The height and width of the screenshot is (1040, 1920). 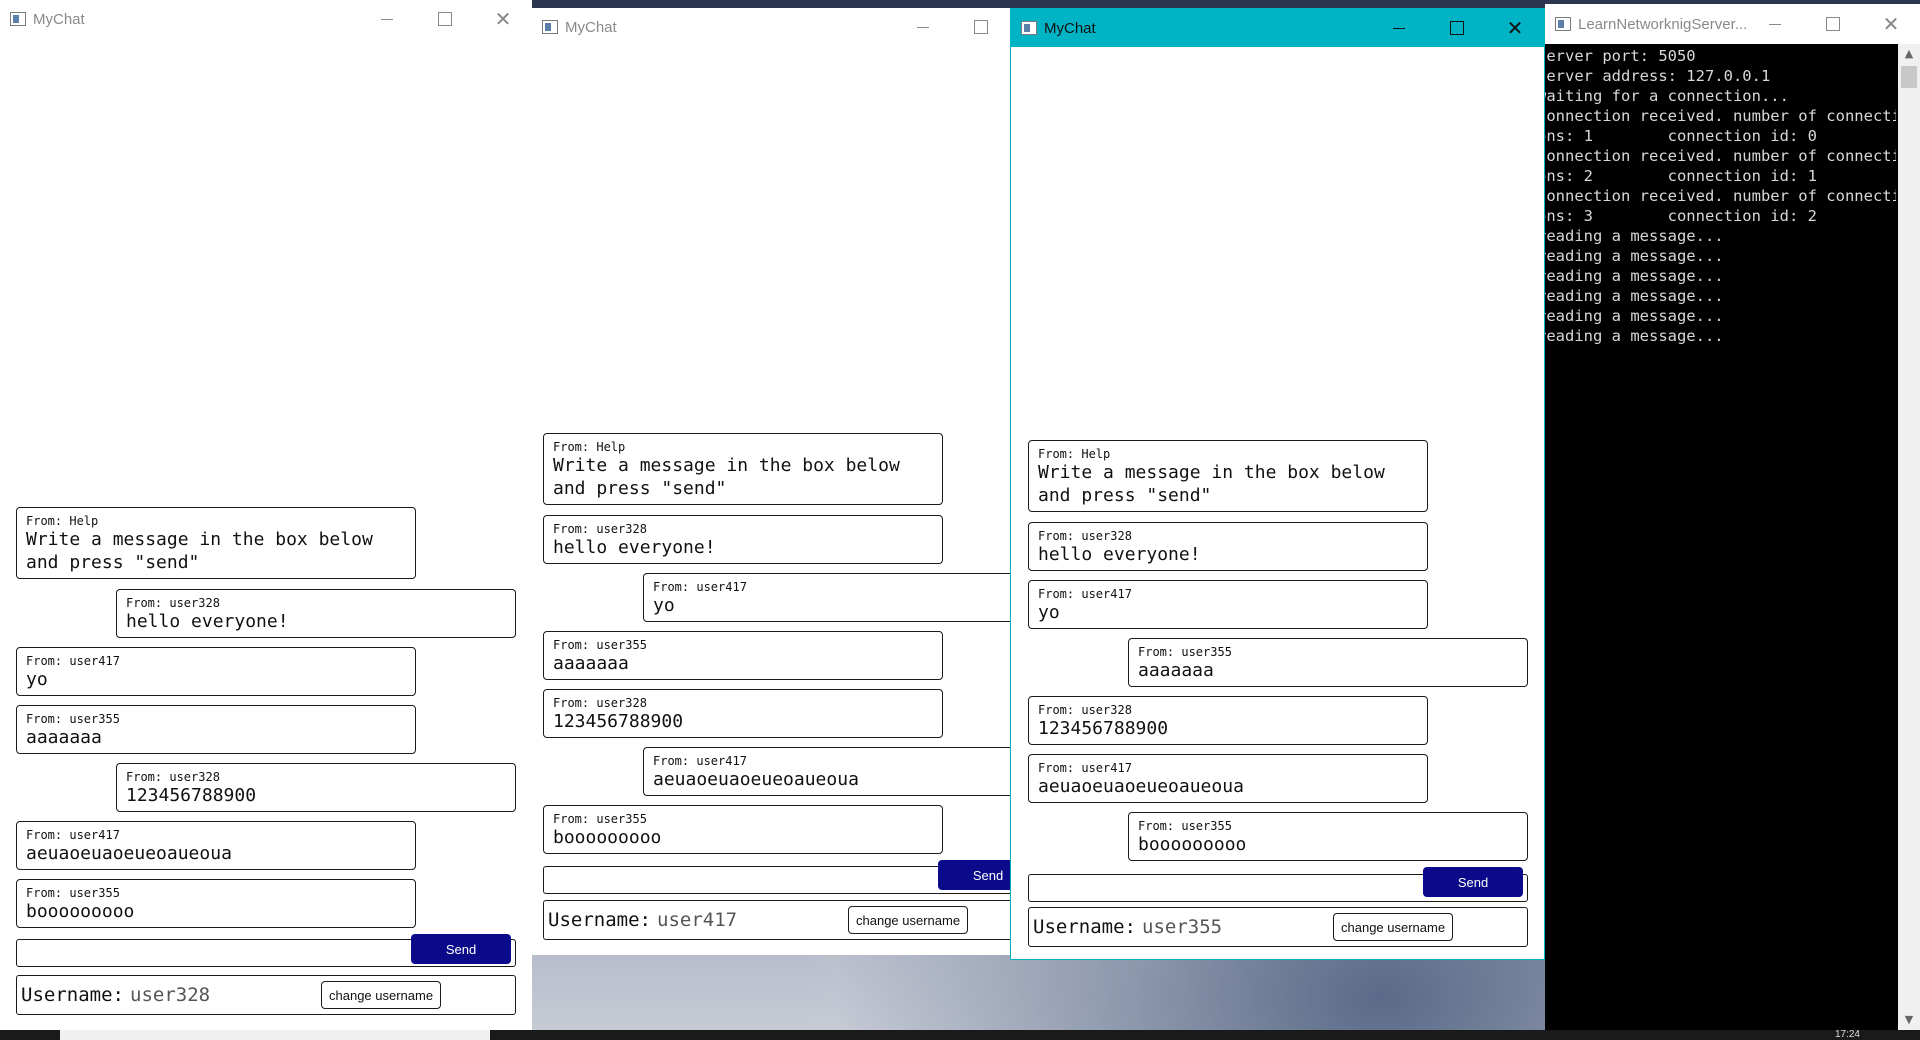 I want to click on title-bar: LearnNetworknigServer... ✕, so click(x=1732, y=24).